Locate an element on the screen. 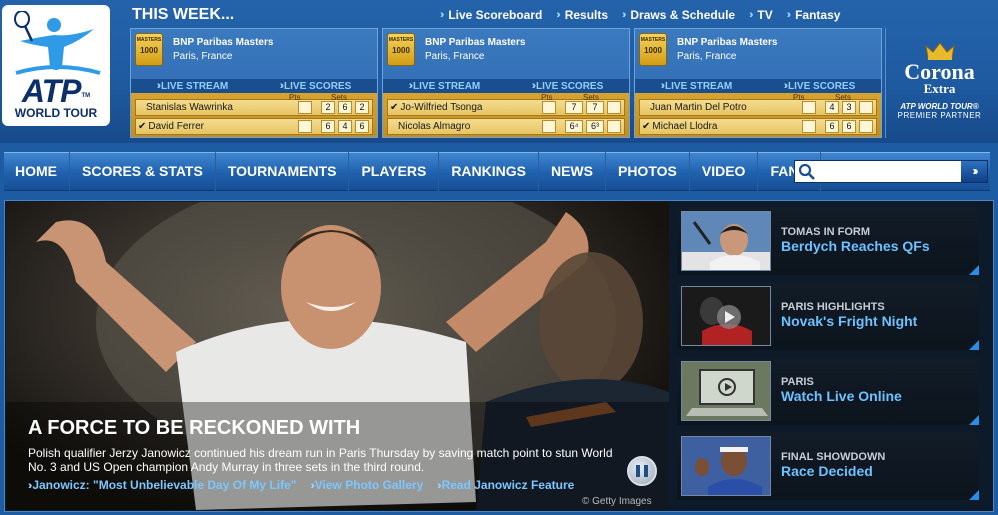  side-item-headline: Novak's Fright Night is located at coordinates (849, 321).